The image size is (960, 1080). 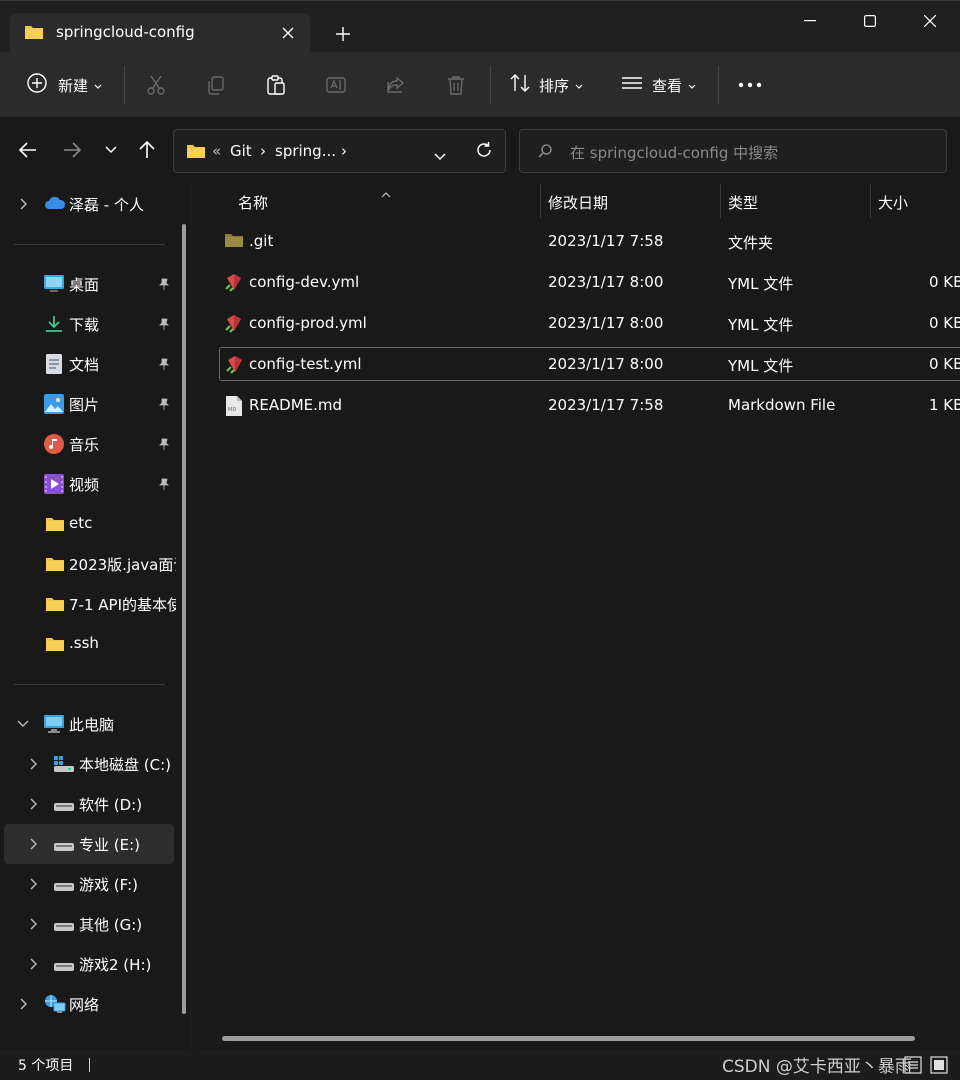 What do you see at coordinates (156, 85) in the screenshot?
I see `cut-icon` at bounding box center [156, 85].